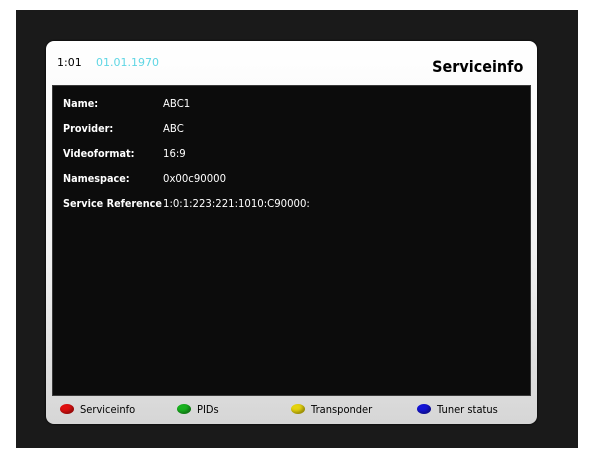  Describe the element at coordinates (177, 103) in the screenshot. I see `info-value: ABC1` at that location.